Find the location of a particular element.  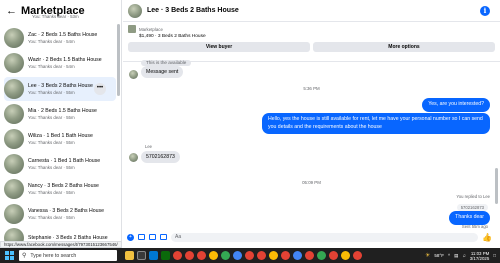

edge-icon is located at coordinates (153, 255).